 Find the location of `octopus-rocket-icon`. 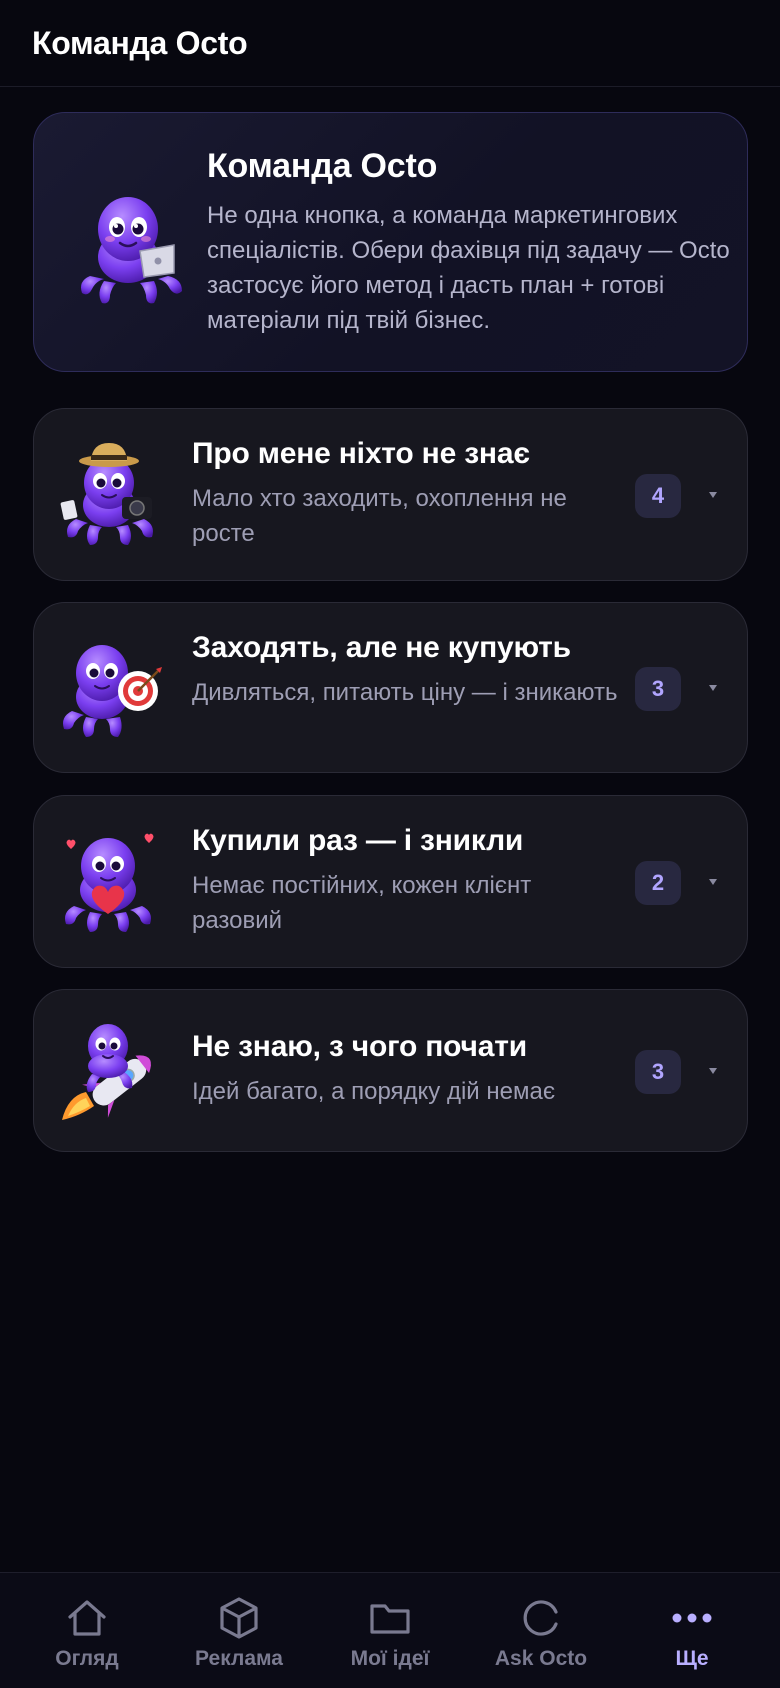

octopus-rocket-icon is located at coordinates (106, 1072).